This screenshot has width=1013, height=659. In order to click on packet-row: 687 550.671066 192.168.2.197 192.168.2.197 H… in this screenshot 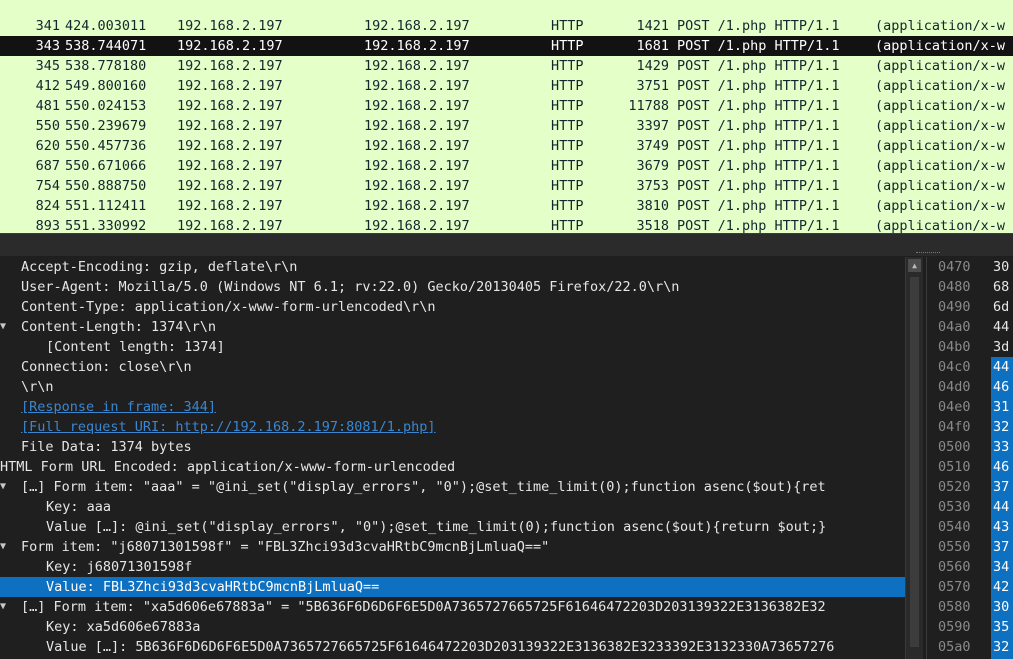, I will do `click(506, 166)`.